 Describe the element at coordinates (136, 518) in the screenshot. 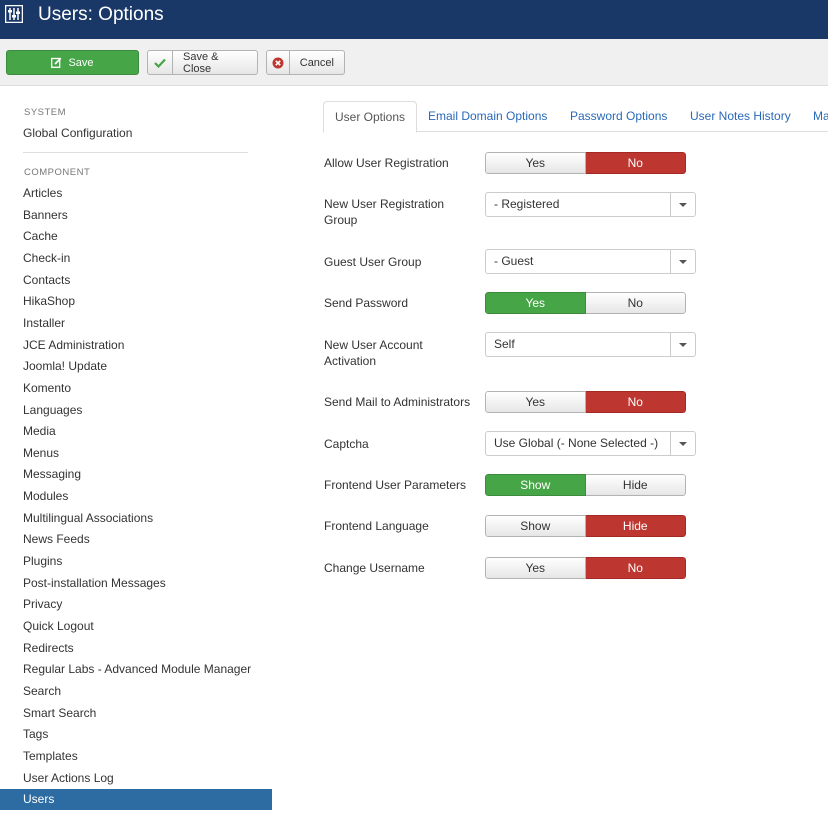

I see `sidebar-item-multilingual-associations: Multilingual Associations` at that location.